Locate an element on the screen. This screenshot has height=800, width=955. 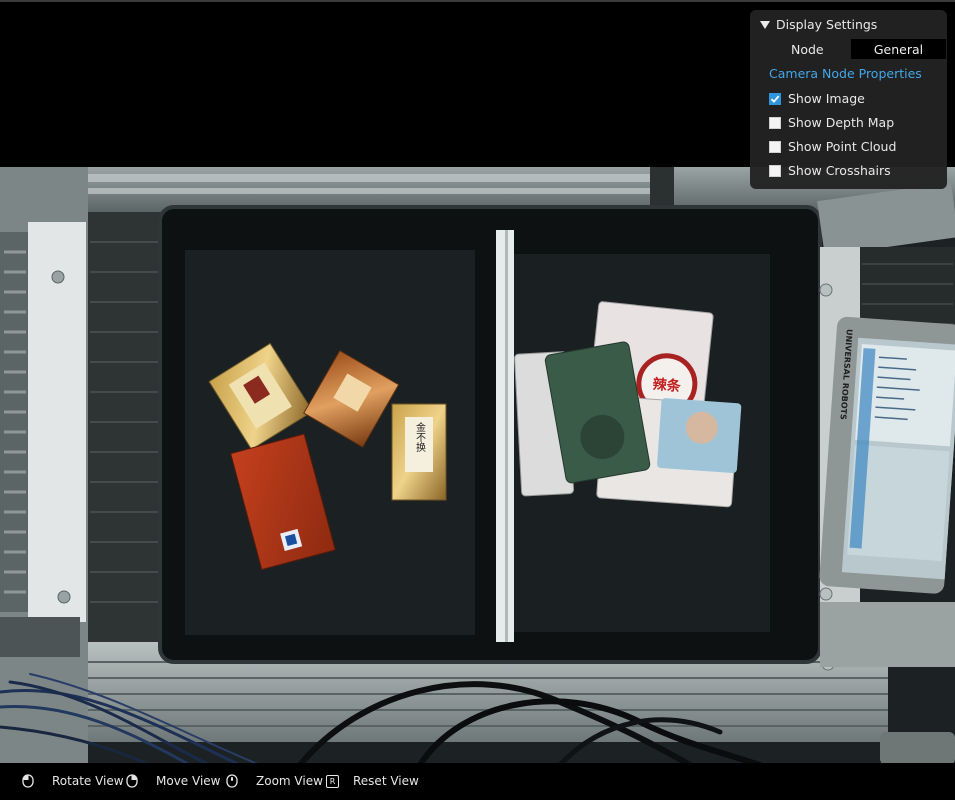
collapse-triangle-icon is located at coordinates (765, 24).